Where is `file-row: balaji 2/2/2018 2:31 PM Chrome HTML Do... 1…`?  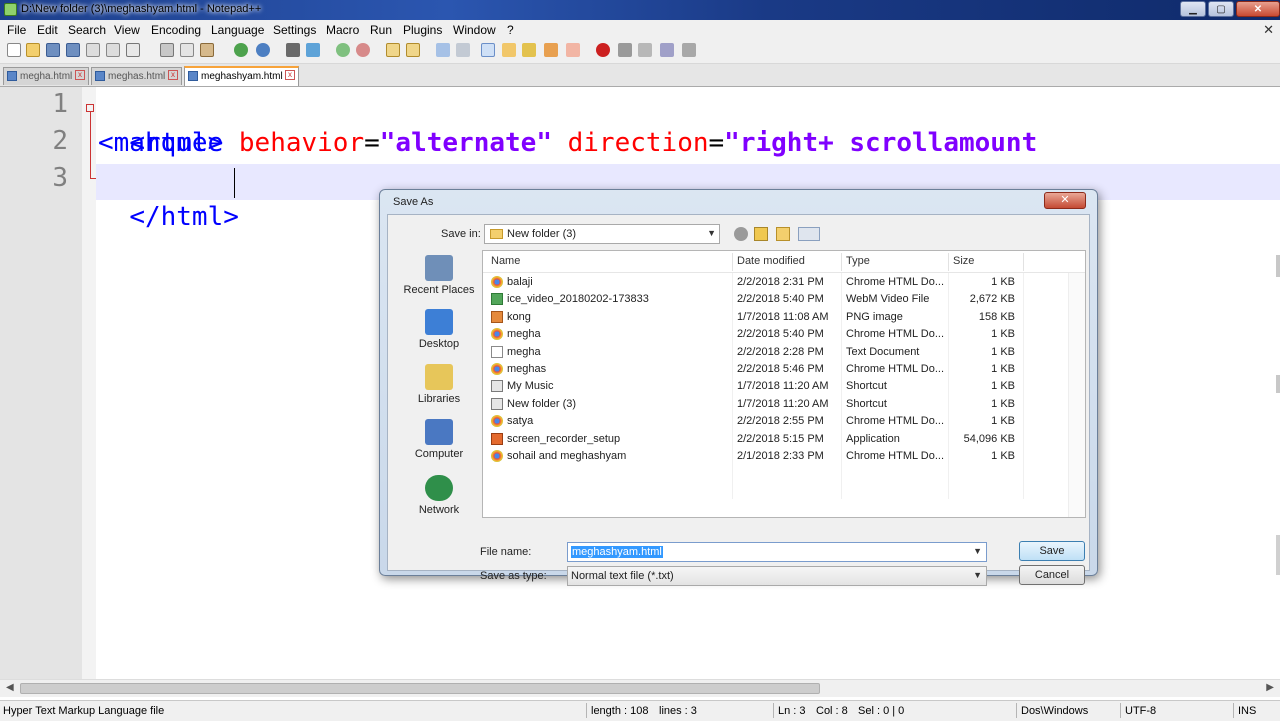 file-row: balaji 2/2/2018 2:31 PM Chrome HTML Do... 1… is located at coordinates (784, 282).